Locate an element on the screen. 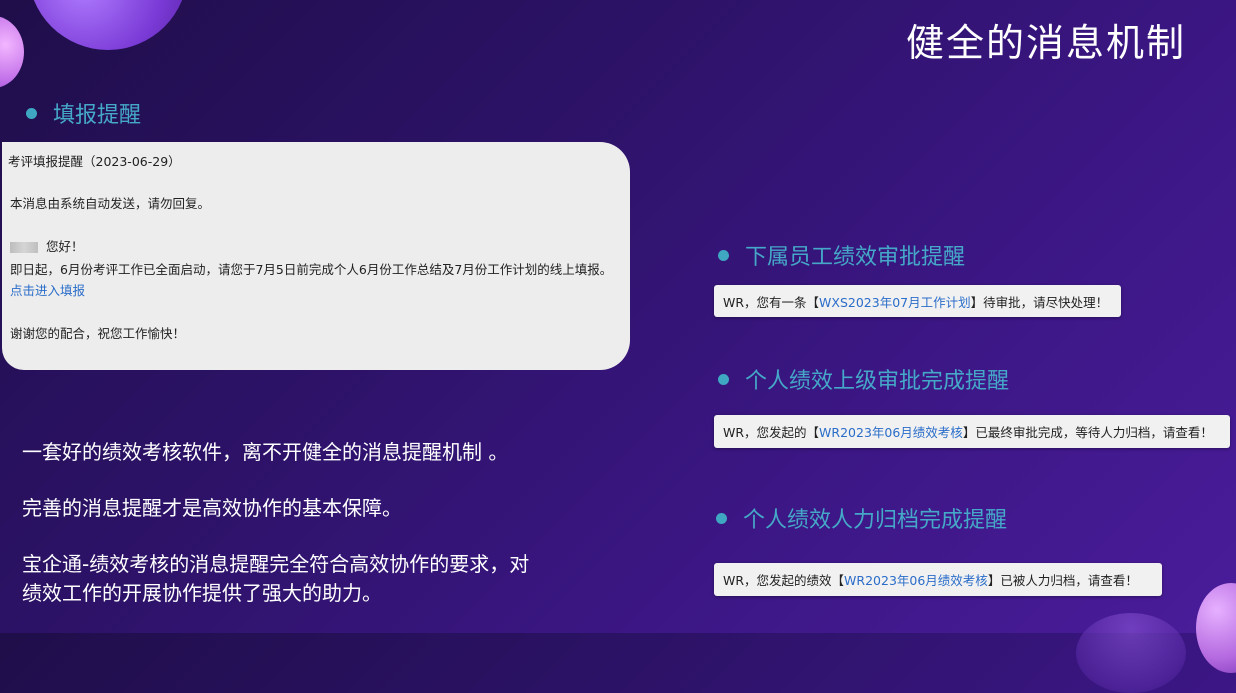  mail-greeting: 您好！ is located at coordinates (65, 246).